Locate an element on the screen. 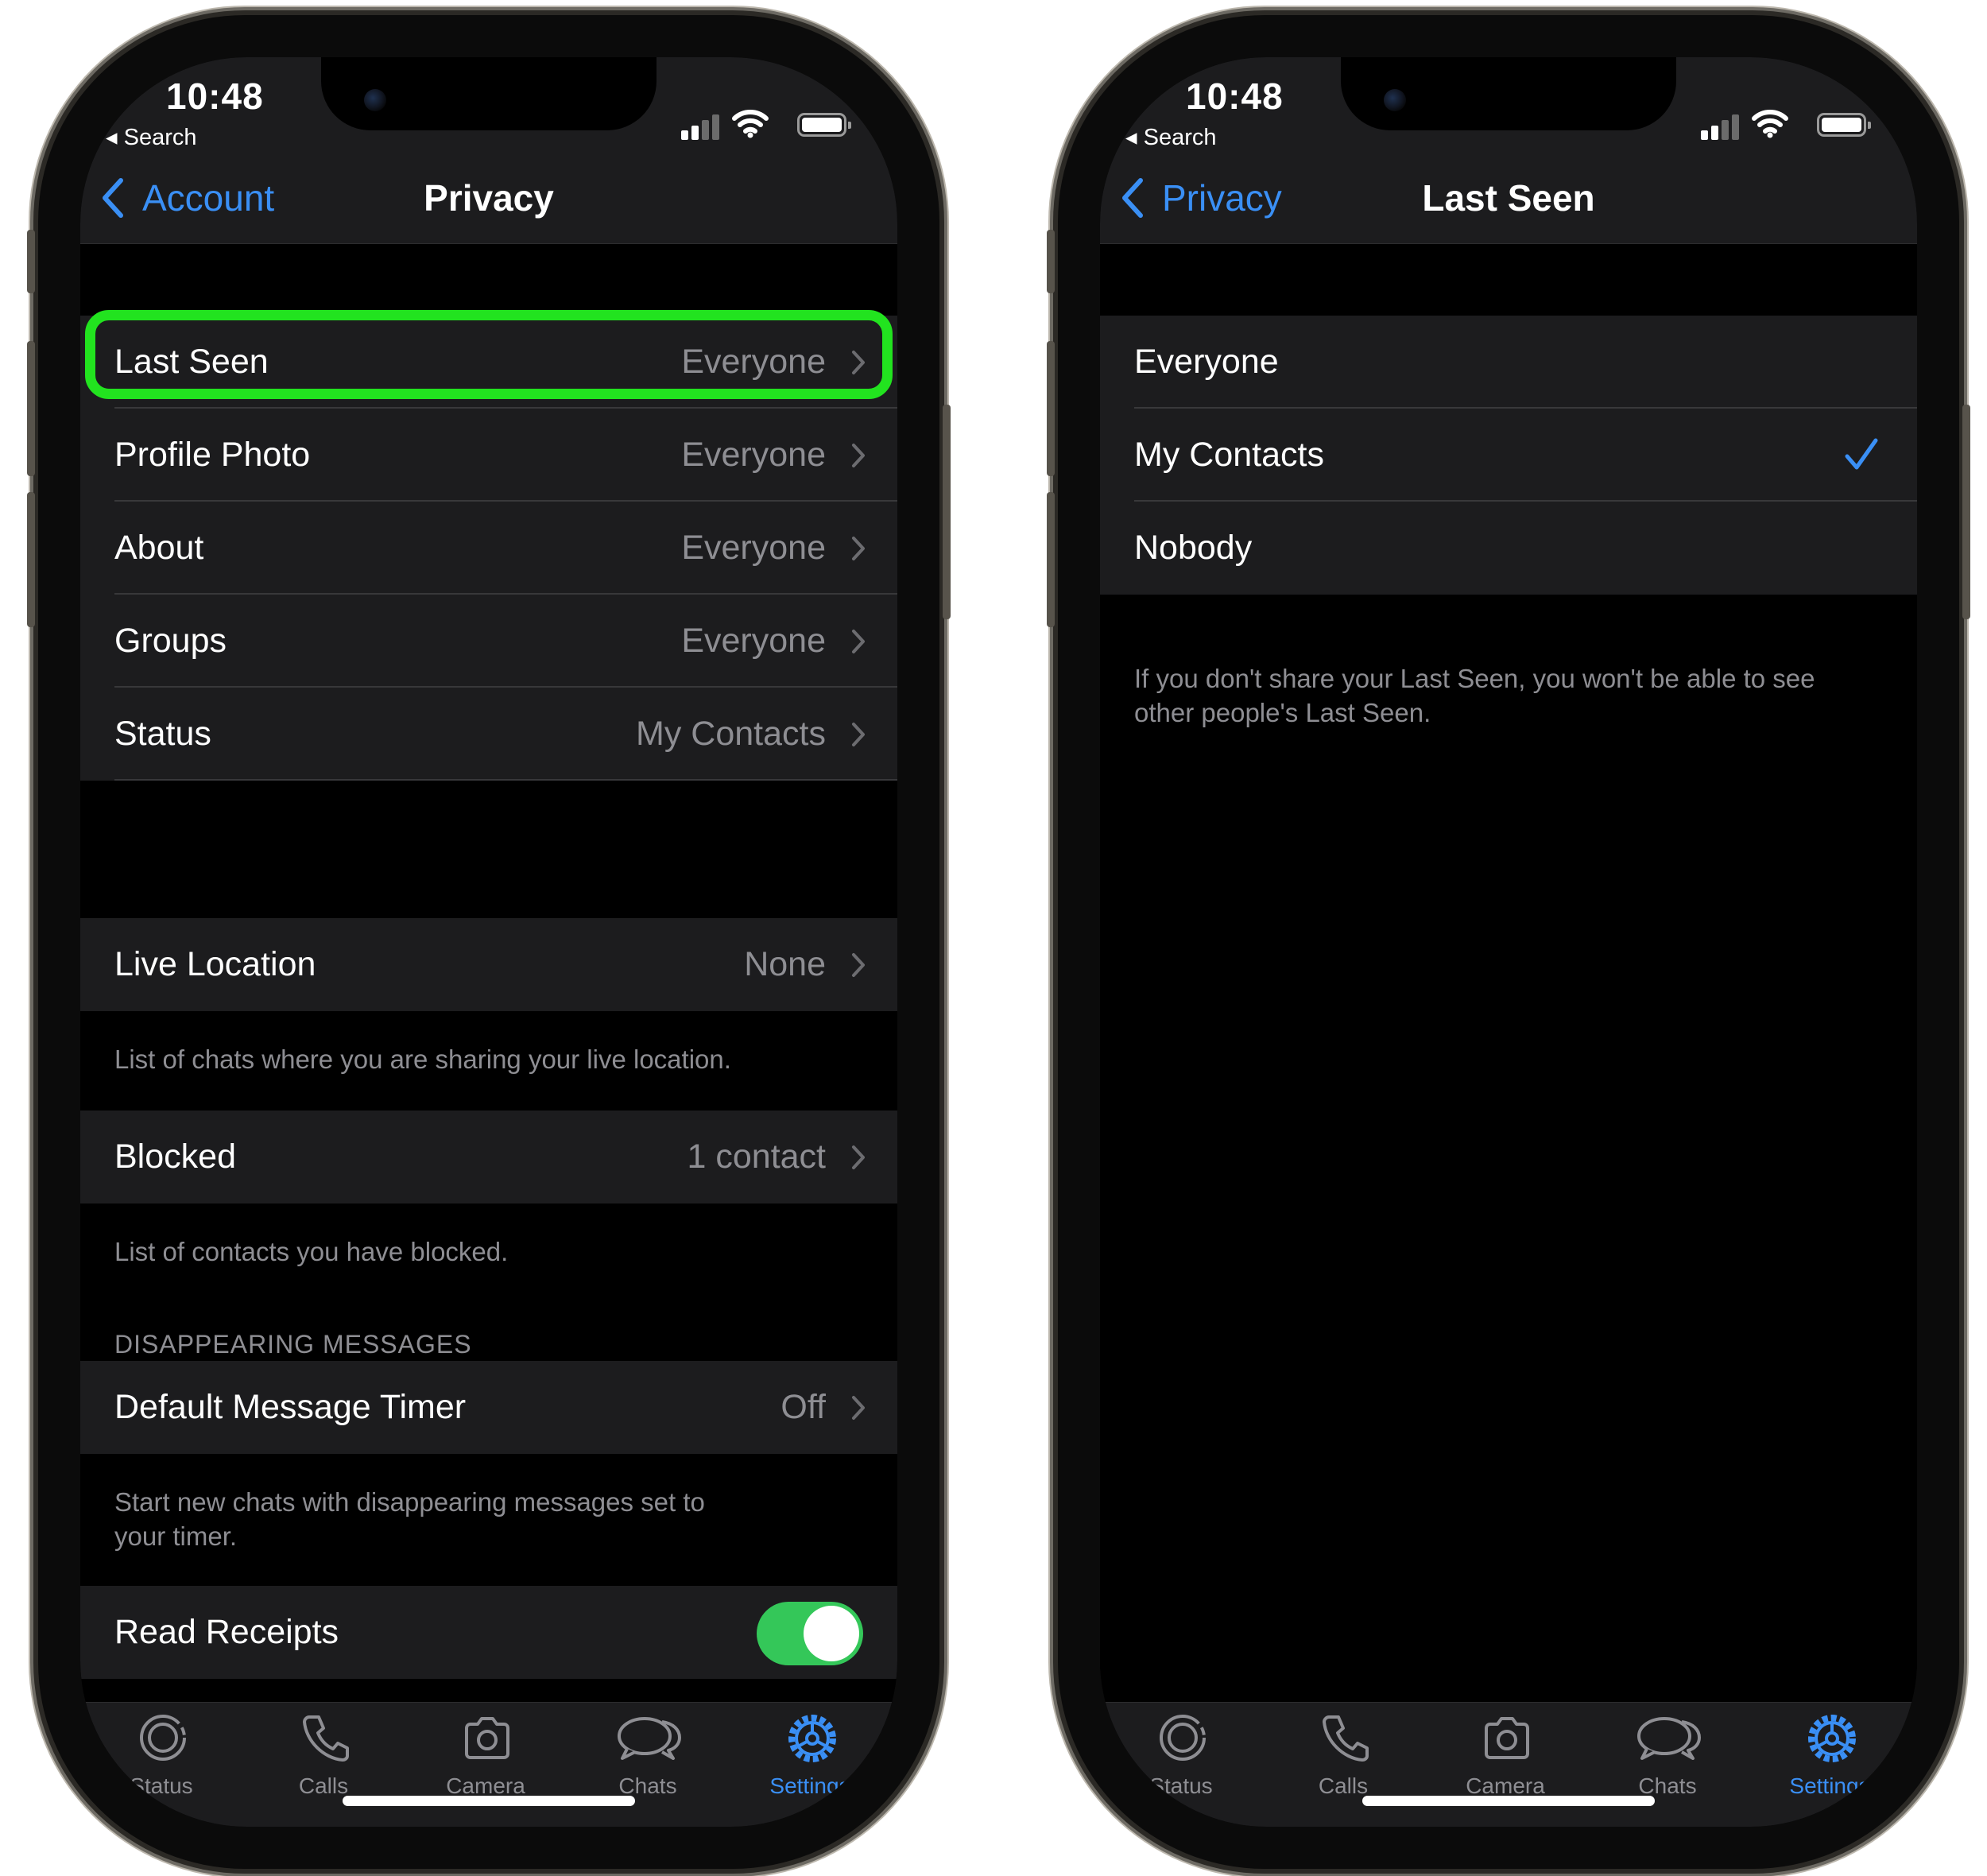 This screenshot has height=1876, width=1987. row-label: Blocked is located at coordinates (175, 1157).